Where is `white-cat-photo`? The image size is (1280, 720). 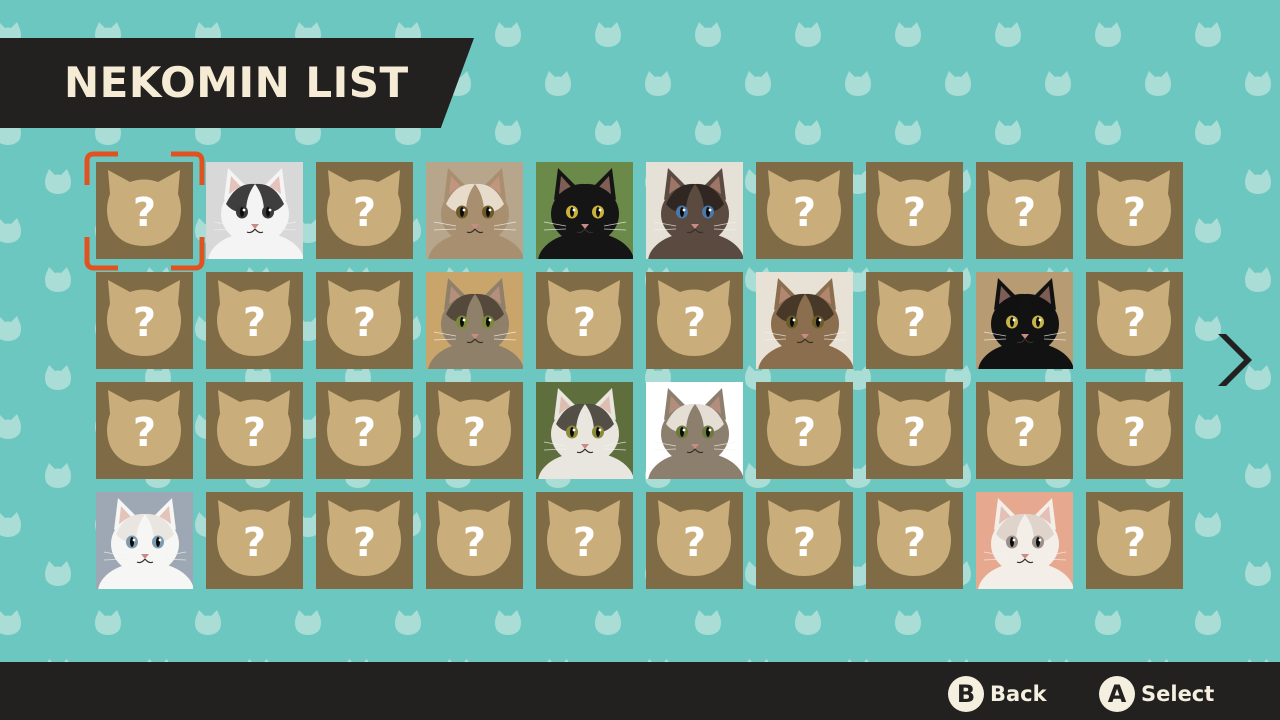 white-cat-photo is located at coordinates (144, 540).